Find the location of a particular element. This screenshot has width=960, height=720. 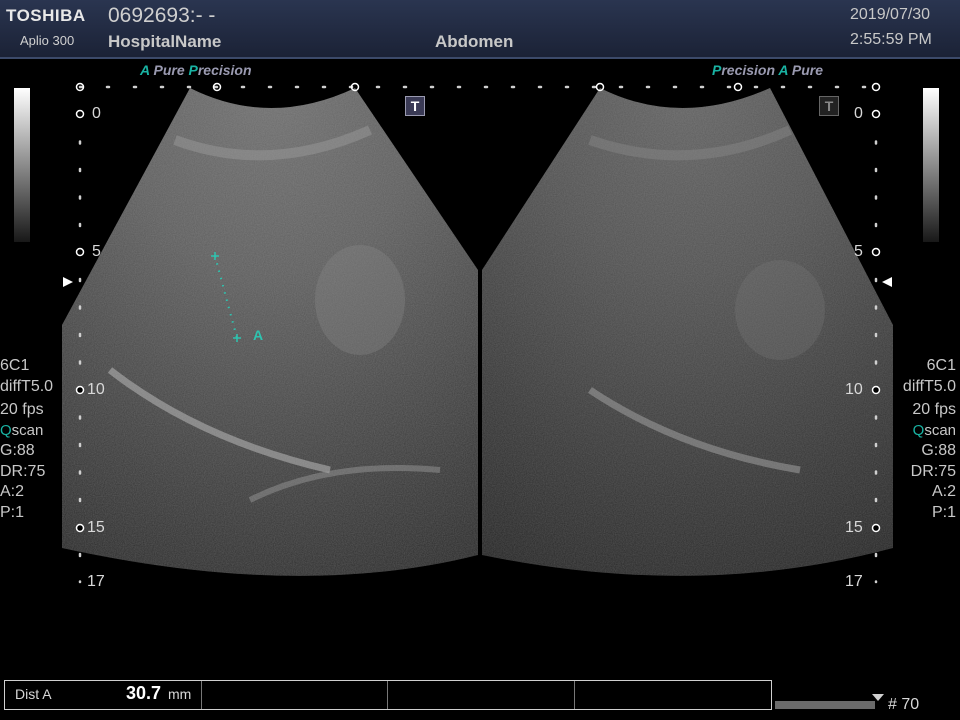

depth-label-right-17: 17 is located at coordinates (854, 581).